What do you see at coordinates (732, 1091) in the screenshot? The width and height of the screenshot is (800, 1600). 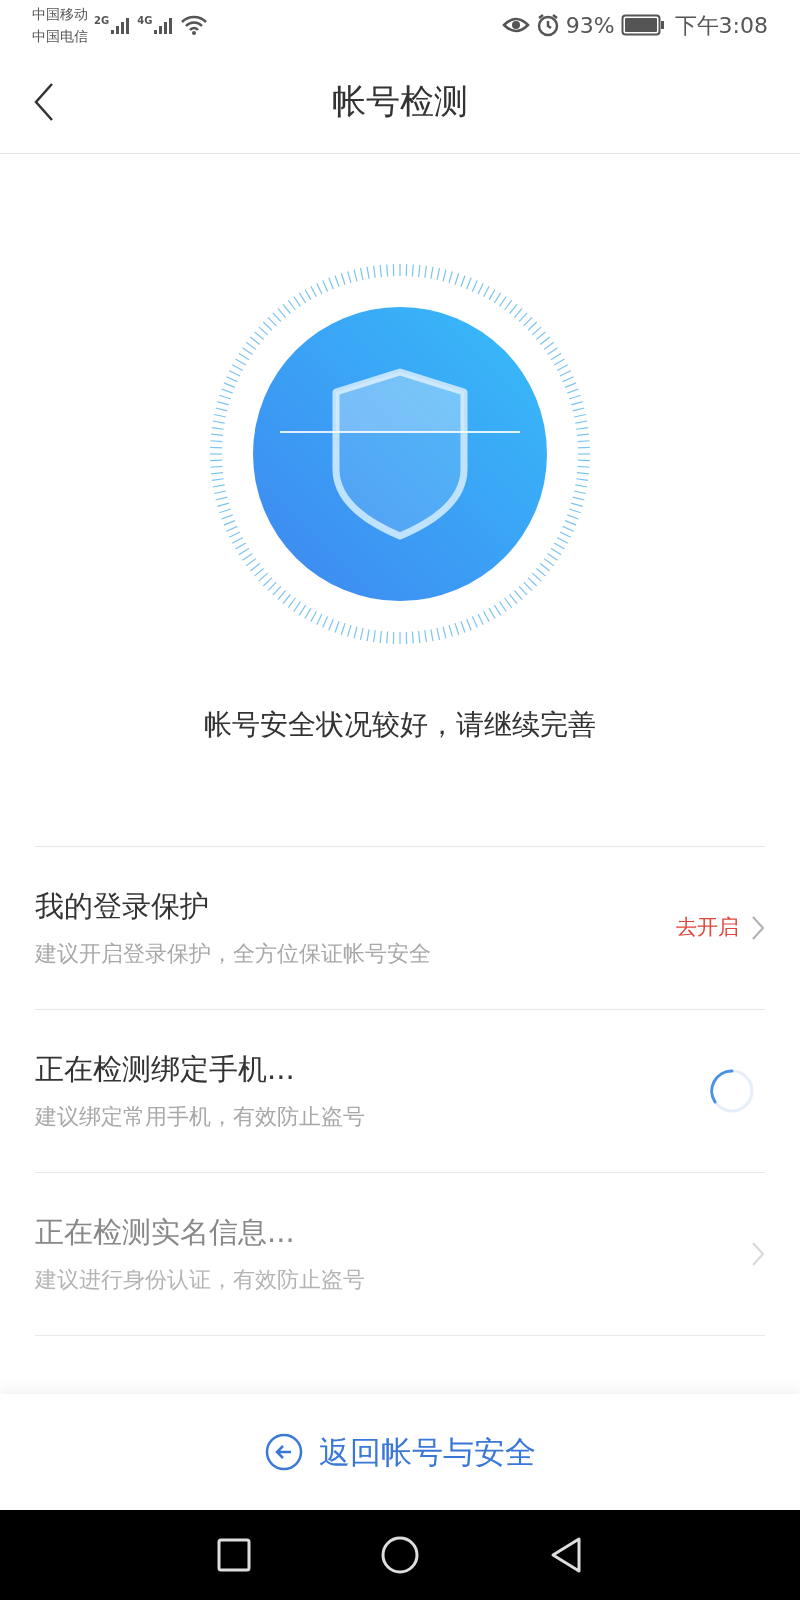 I see `loading-spinner-icon` at bounding box center [732, 1091].